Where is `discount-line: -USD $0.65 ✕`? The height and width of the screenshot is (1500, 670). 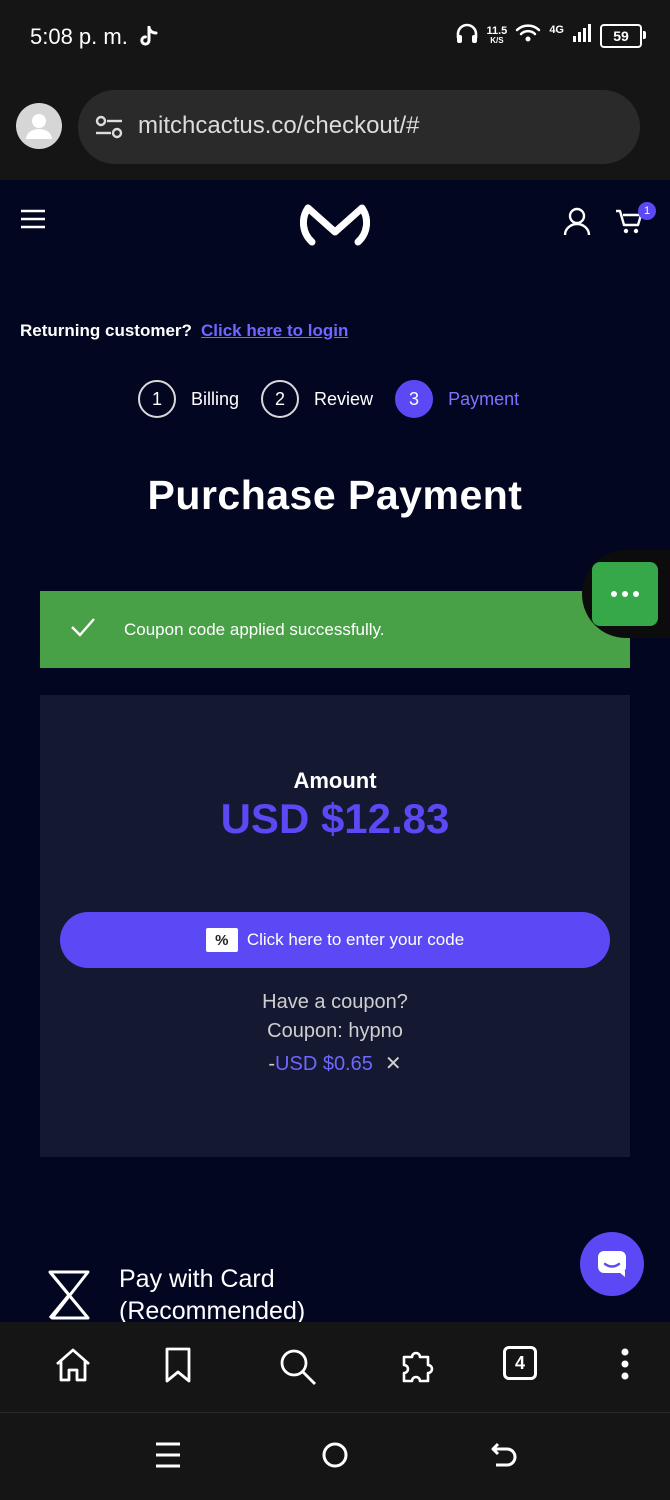
discount-line: -USD $0.65 ✕ is located at coordinates (335, 1063).